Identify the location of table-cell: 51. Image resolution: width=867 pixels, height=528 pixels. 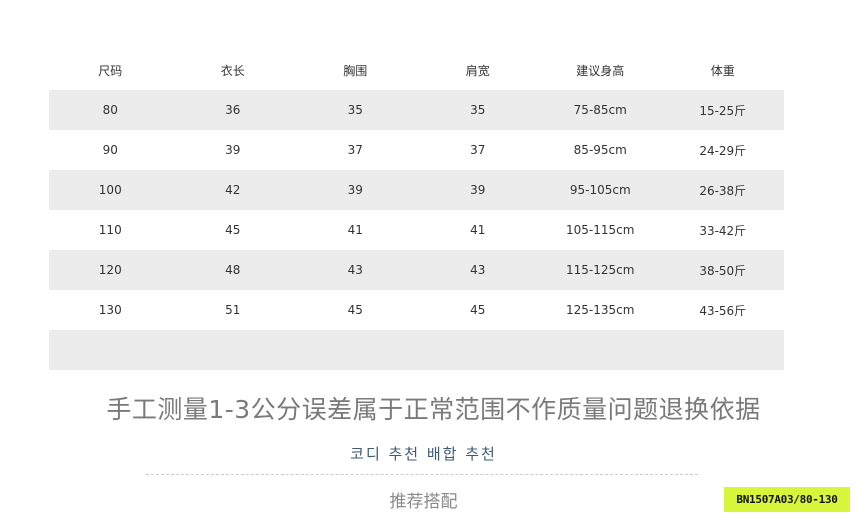
(232, 310).